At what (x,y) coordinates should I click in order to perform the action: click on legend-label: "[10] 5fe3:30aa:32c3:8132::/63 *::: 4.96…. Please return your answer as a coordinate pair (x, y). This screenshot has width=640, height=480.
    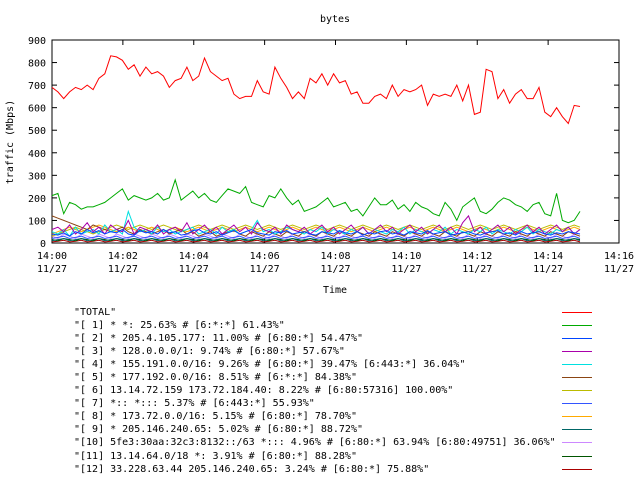
    Looking at the image, I should click on (315, 443).